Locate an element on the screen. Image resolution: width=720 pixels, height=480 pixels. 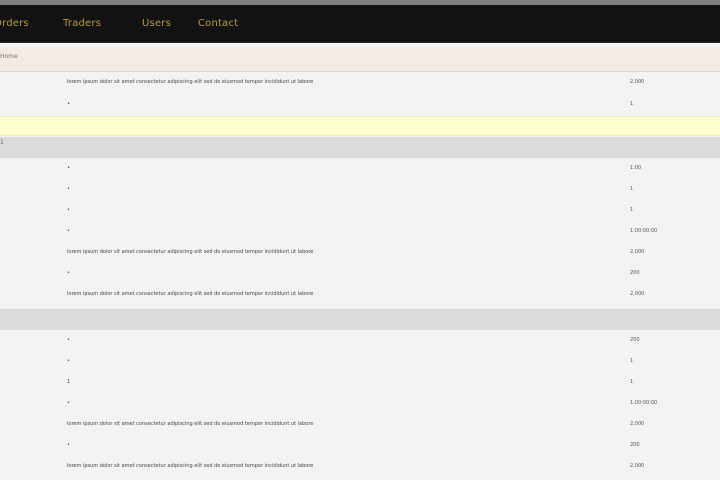
group-header: 1 is located at coordinates (360, 147).